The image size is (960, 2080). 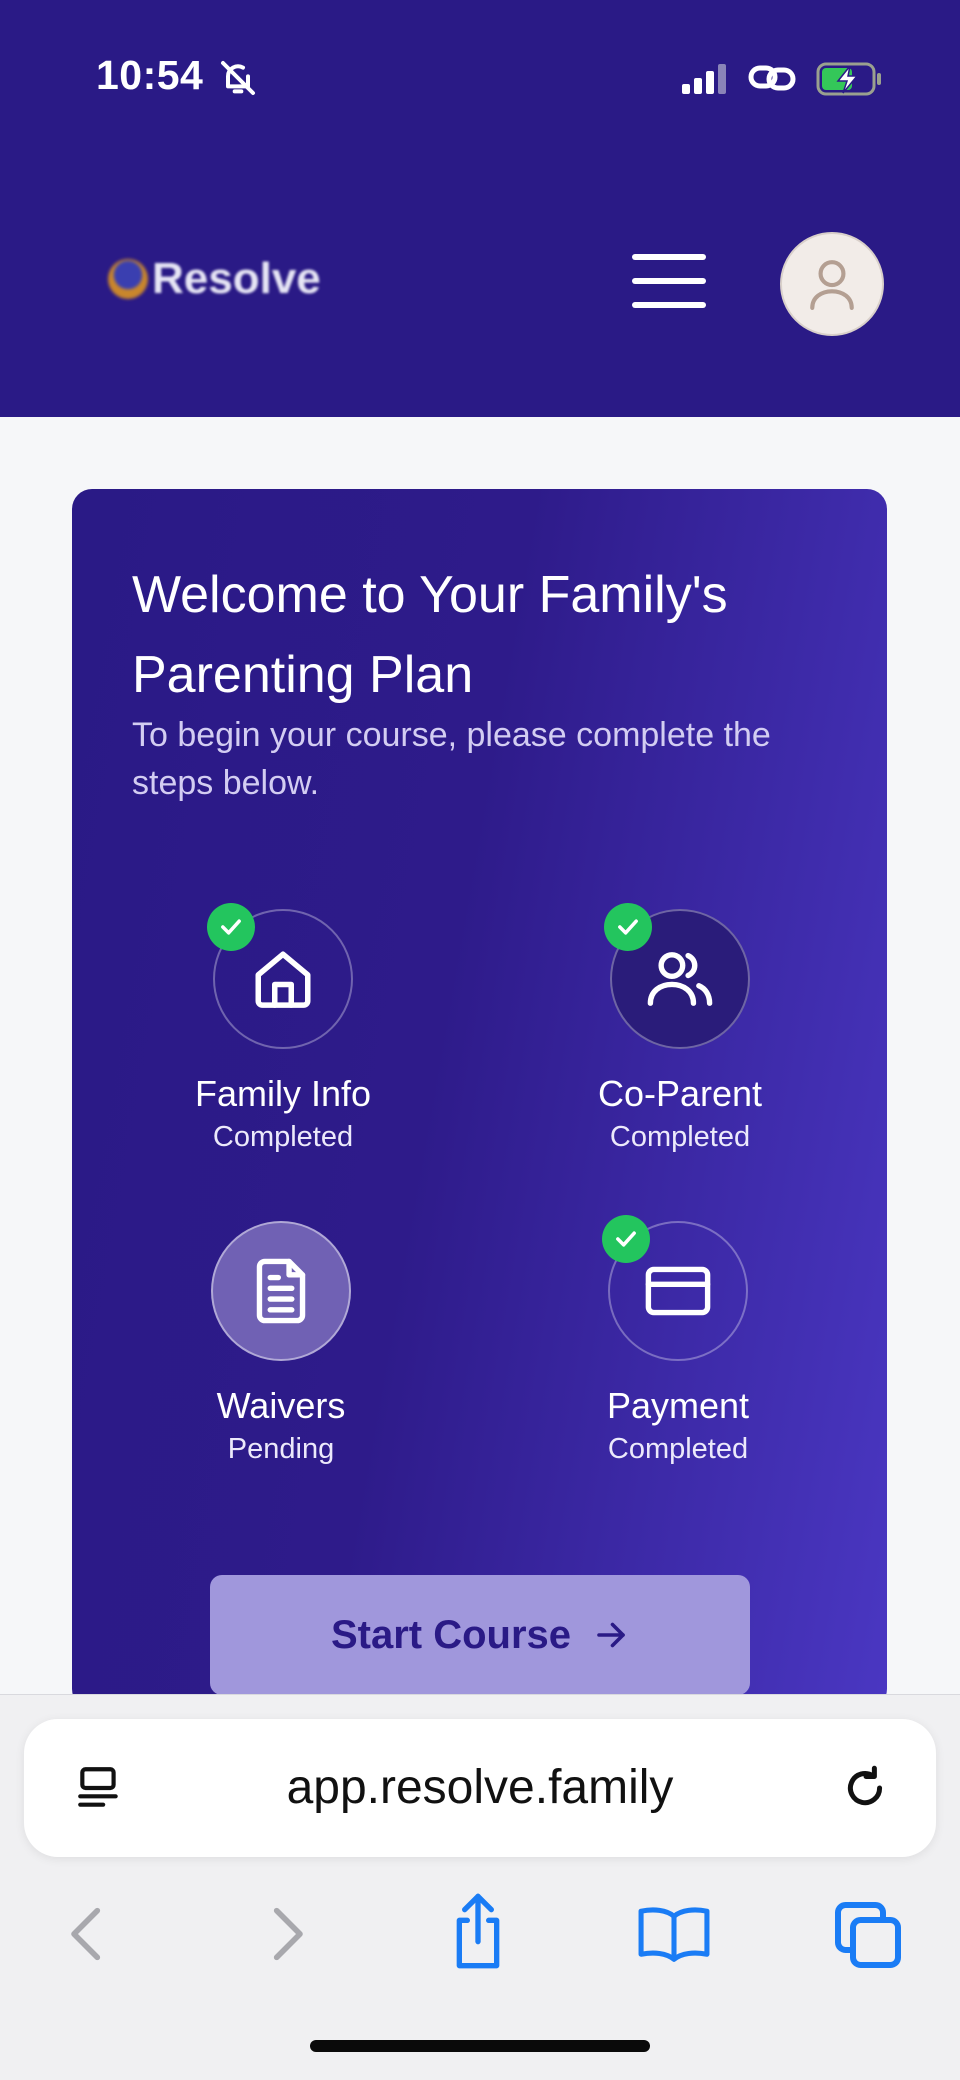 What do you see at coordinates (478, 1931) in the screenshot?
I see `share-icon` at bounding box center [478, 1931].